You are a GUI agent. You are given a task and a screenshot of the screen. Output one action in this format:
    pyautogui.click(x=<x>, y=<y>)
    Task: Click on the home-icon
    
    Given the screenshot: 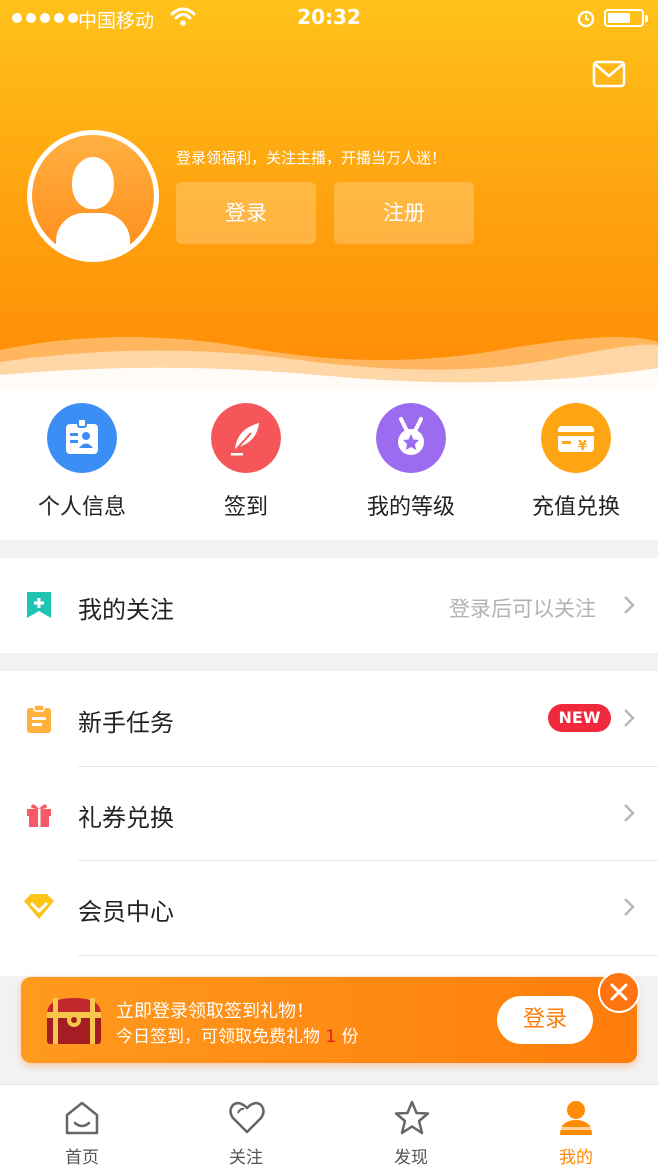 What is the action you would take?
    pyautogui.click(x=82, y=1118)
    